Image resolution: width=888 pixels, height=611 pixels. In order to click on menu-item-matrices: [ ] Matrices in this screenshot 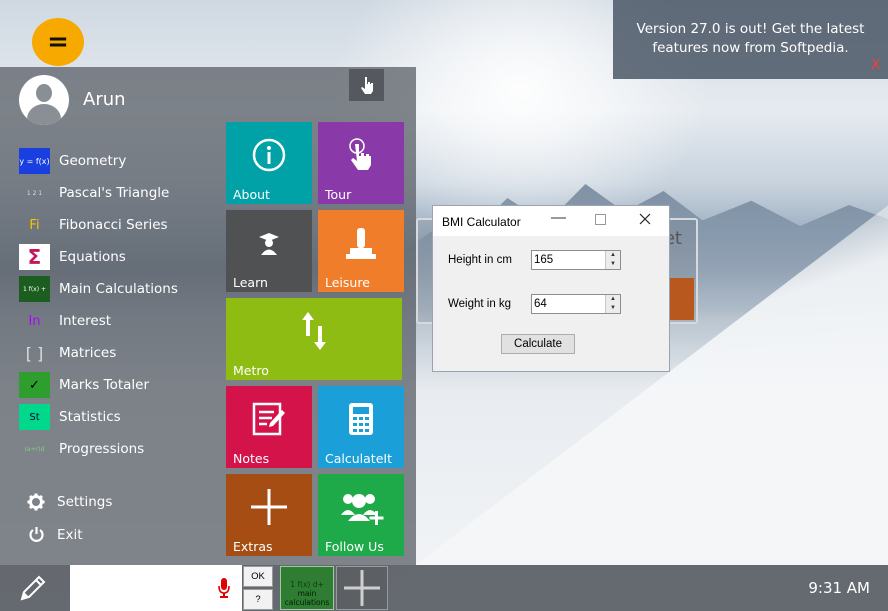, I will do `click(98, 353)`.